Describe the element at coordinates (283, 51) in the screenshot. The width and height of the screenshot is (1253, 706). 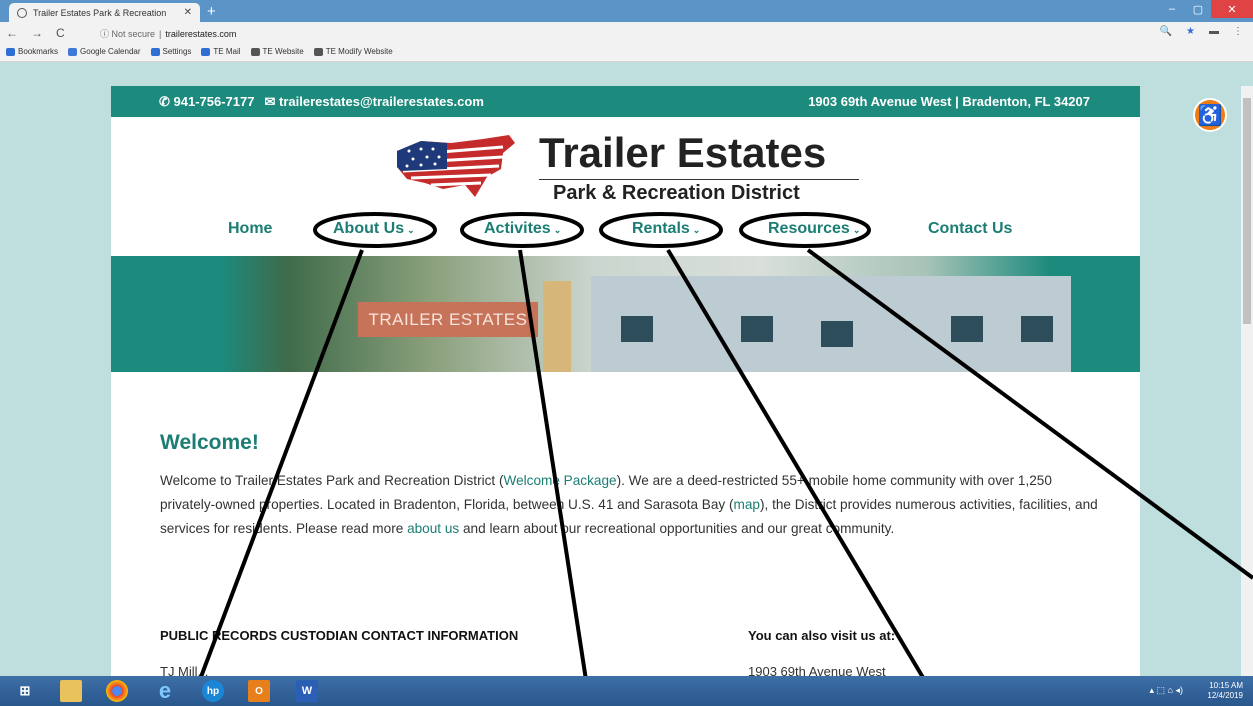
I see `bookmark-label: TE Website` at that location.